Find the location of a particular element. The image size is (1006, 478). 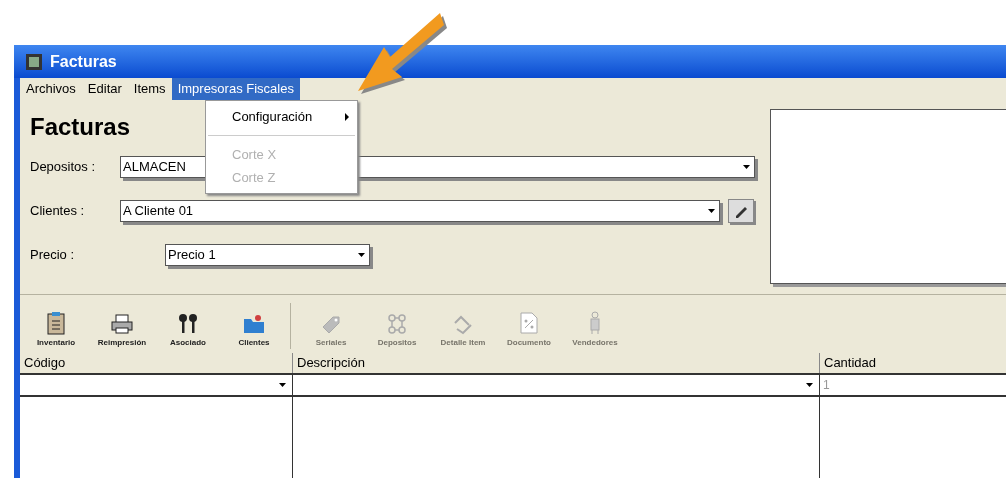

keys-icon is located at coordinates (188, 324).